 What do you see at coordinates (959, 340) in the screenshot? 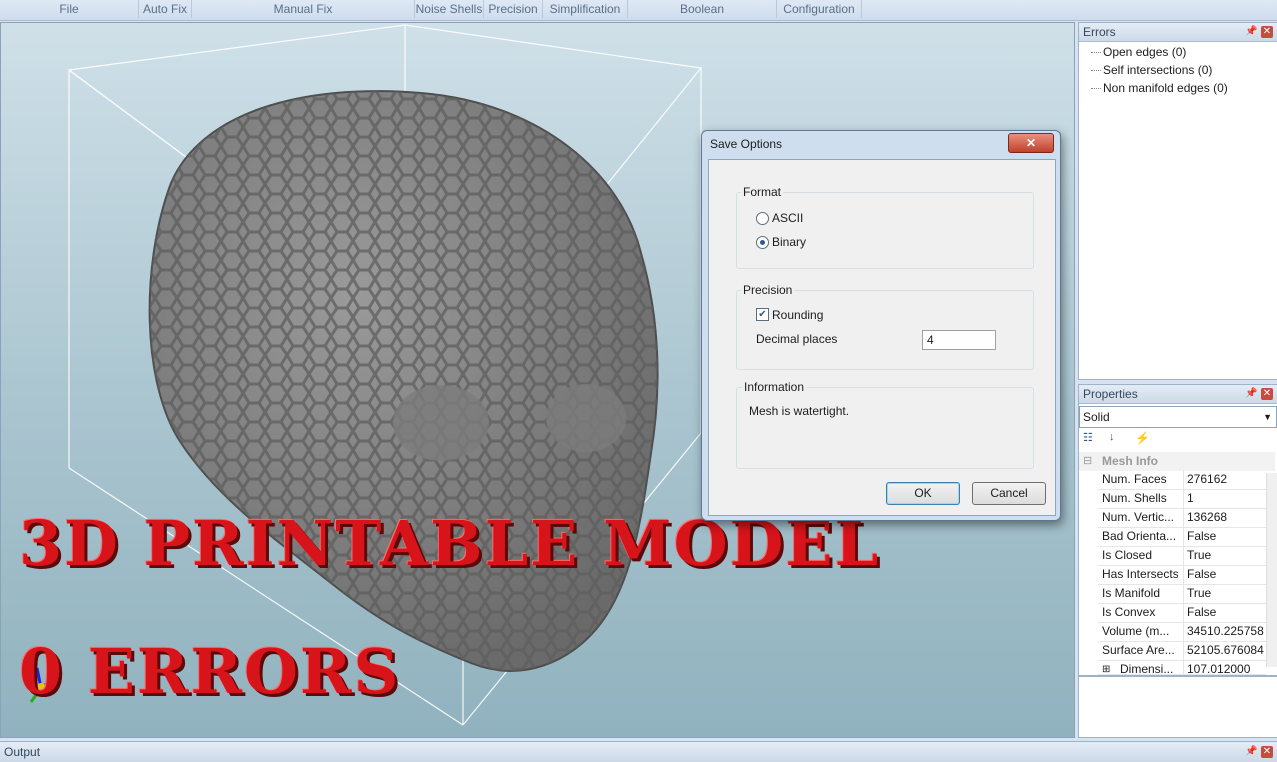
I see `decimal-places-input: 4` at bounding box center [959, 340].